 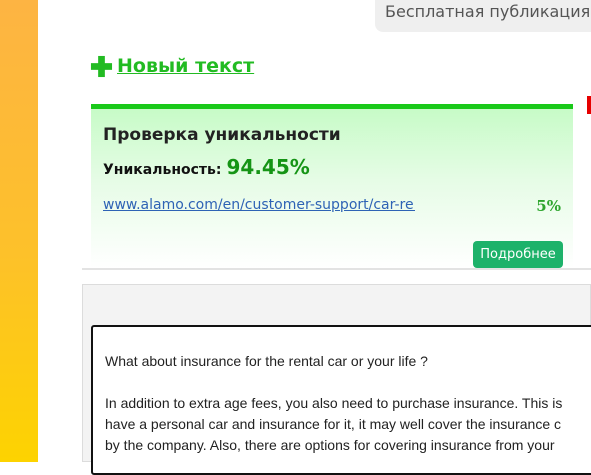 I want to click on new-text-link: Новый текст, so click(x=172, y=66).